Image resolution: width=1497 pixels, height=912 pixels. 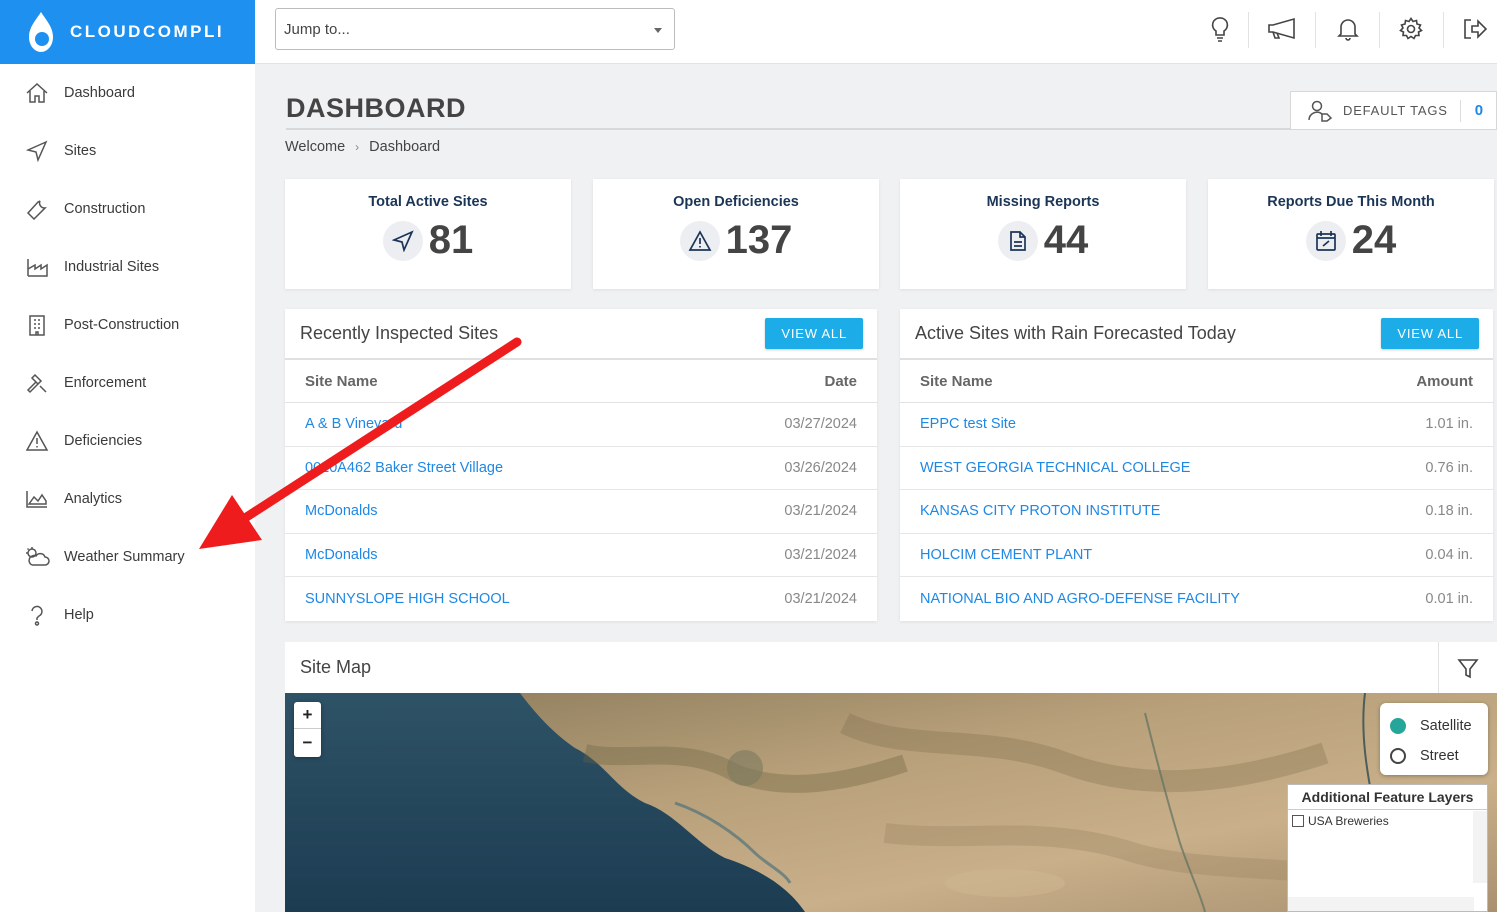 What do you see at coordinates (127, 151) in the screenshot?
I see `sidebar-item-sites: Sites` at bounding box center [127, 151].